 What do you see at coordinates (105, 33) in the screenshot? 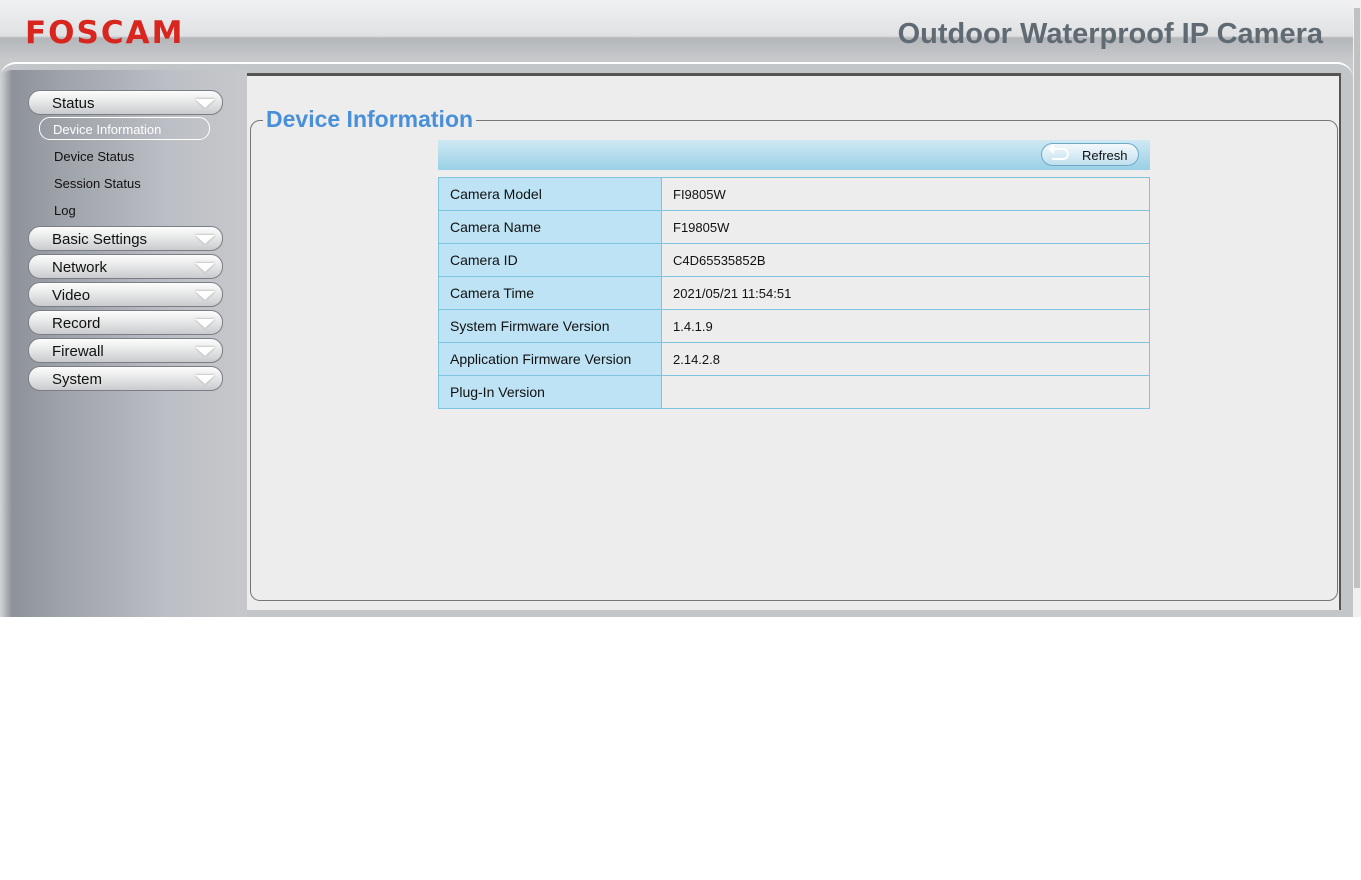
I see `foscam-logo: FOSCAM` at bounding box center [105, 33].